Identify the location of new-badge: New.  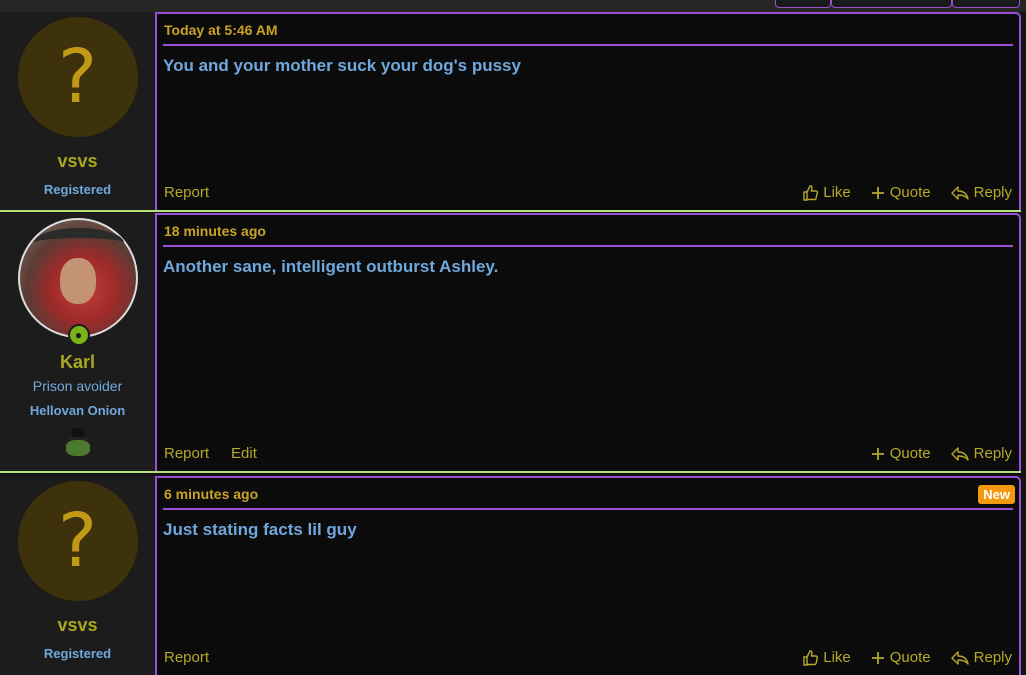
(996, 494).